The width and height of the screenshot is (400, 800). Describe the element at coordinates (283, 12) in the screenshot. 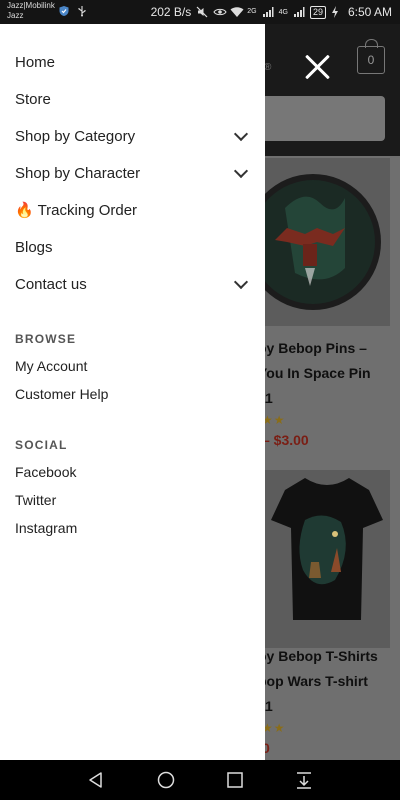

I see `network-type-4g: 4G` at that location.